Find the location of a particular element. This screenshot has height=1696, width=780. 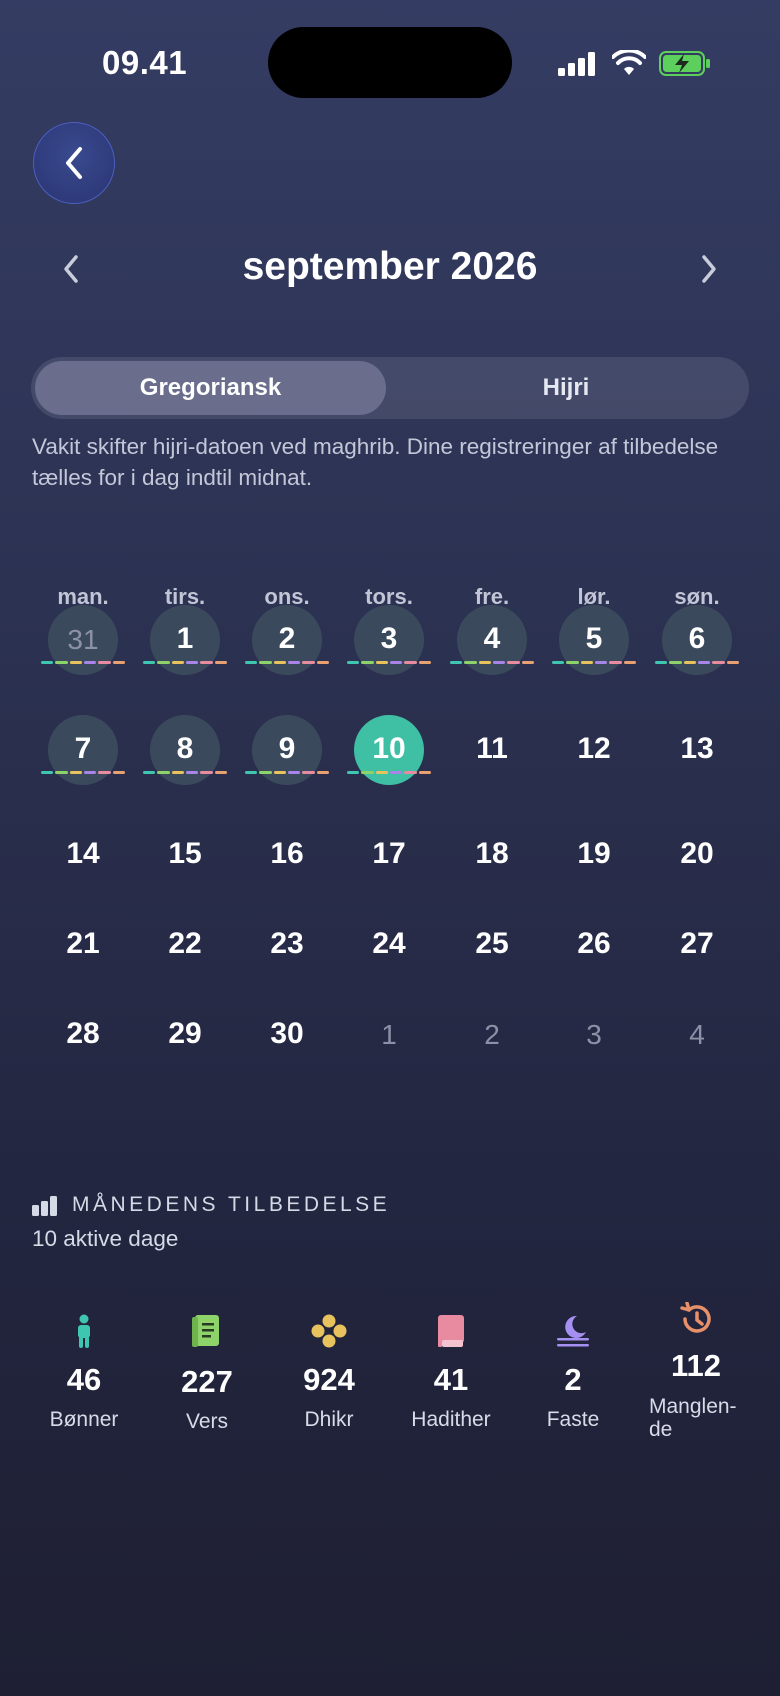

day-number: 10 is located at coordinates (389, 748).